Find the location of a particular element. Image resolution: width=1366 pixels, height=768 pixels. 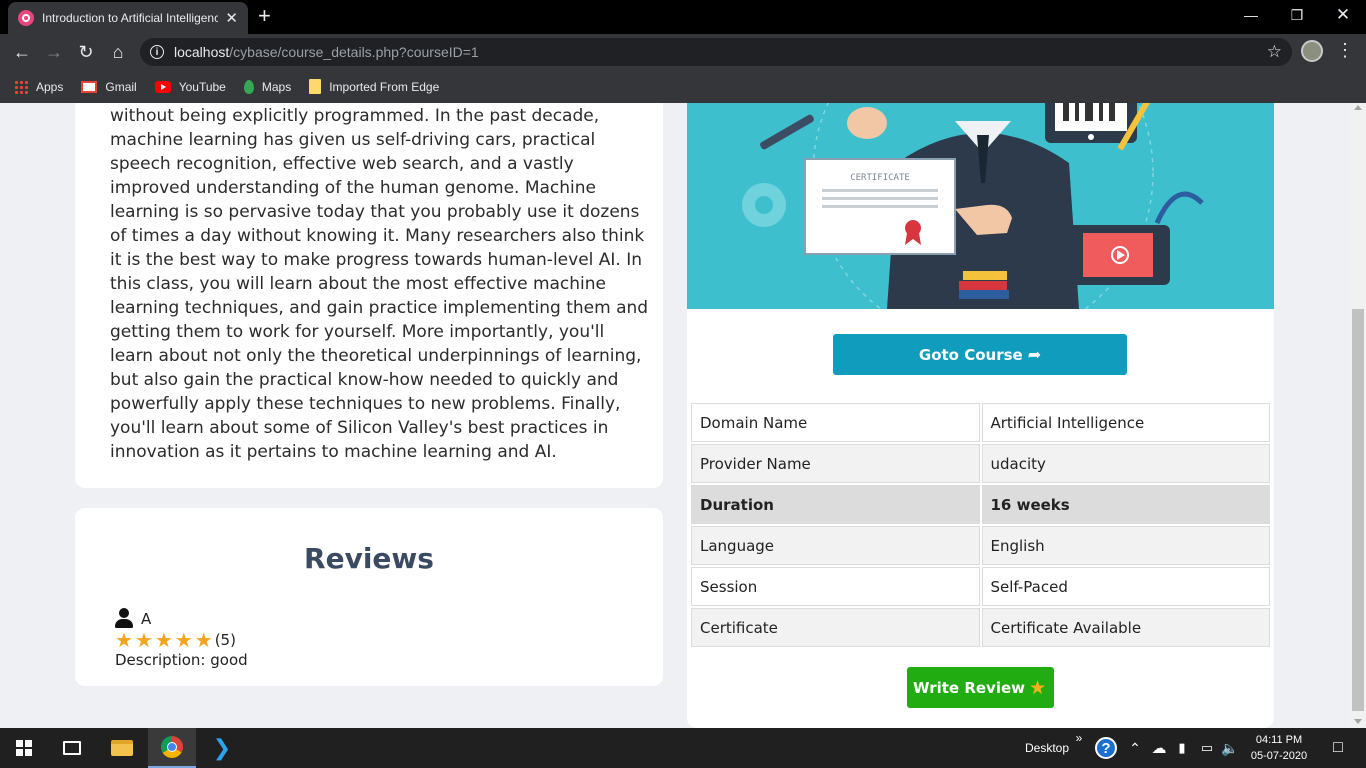

file-explorer-icon is located at coordinates (122, 748).